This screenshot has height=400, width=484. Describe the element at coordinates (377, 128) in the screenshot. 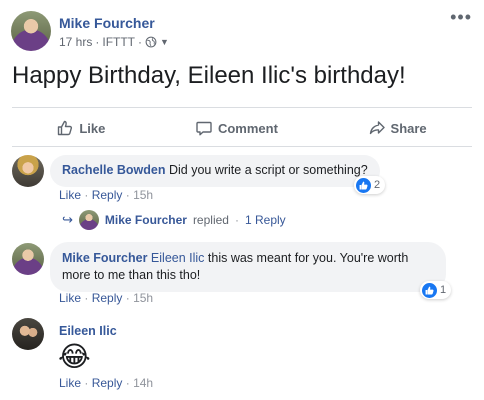

I see `share-icon` at that location.